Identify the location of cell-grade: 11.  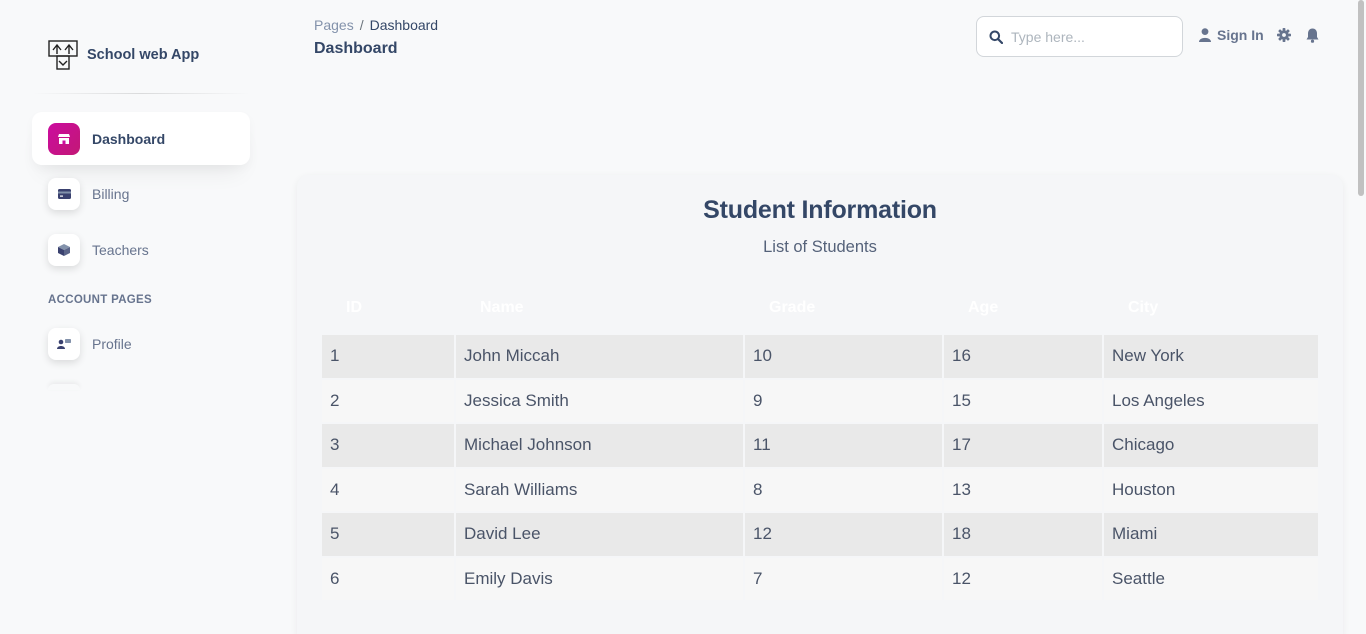
(843, 445).